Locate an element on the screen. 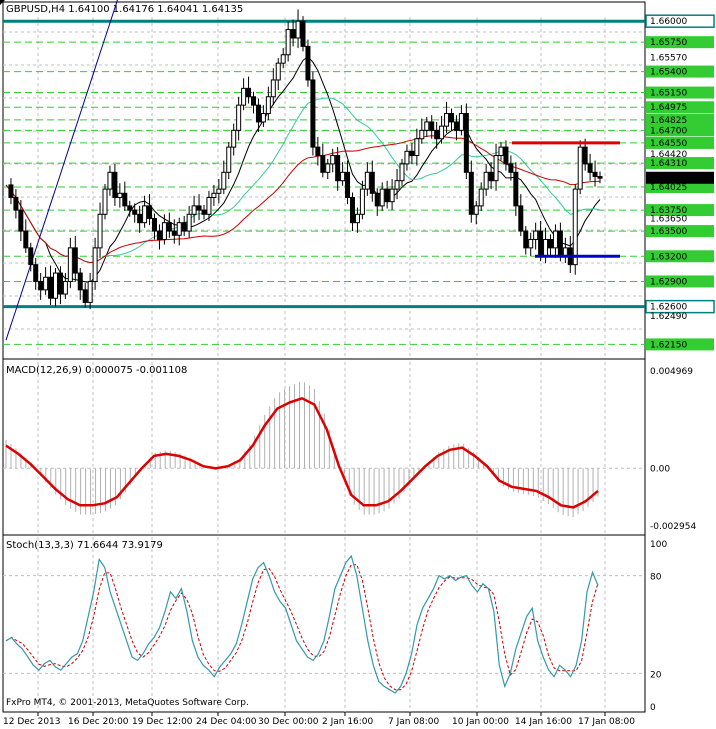 The width and height of the screenshot is (716, 729). price-label: 1.64310 is located at coordinates (668, 164).